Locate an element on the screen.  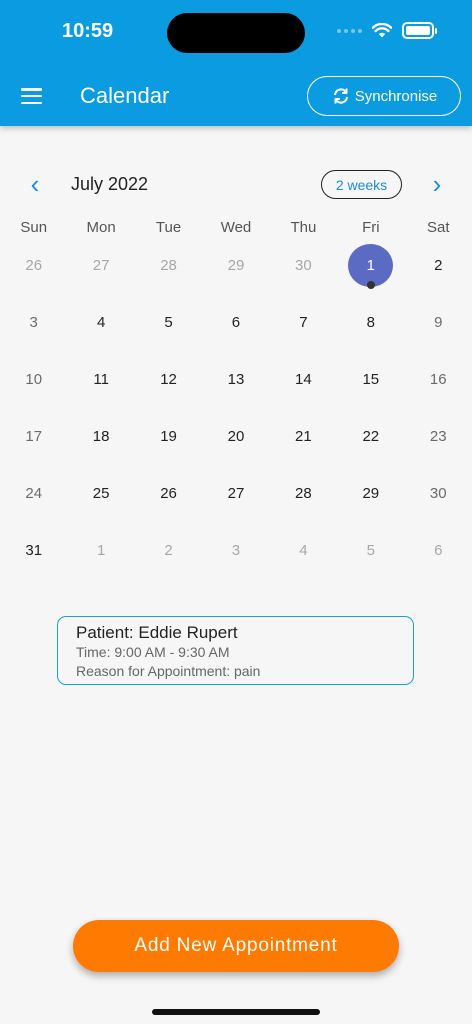
chevron-left-icon: ‹ is located at coordinates (35, 184).